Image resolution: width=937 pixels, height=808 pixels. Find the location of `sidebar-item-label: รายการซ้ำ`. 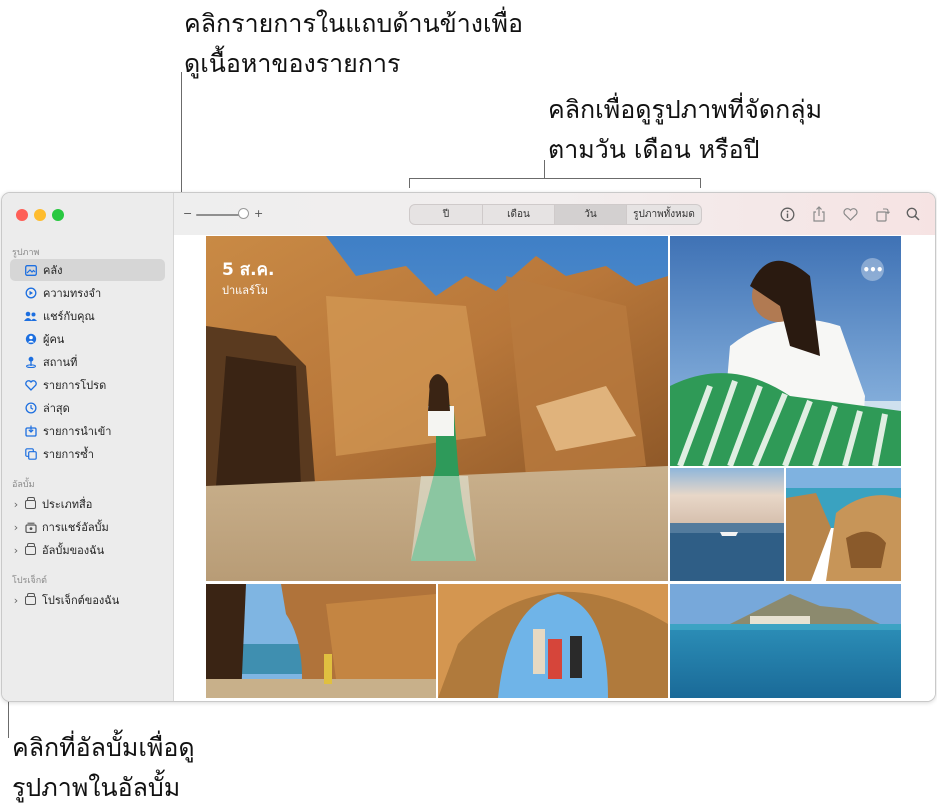

sidebar-item-label: รายการซ้ำ is located at coordinates (68, 454).